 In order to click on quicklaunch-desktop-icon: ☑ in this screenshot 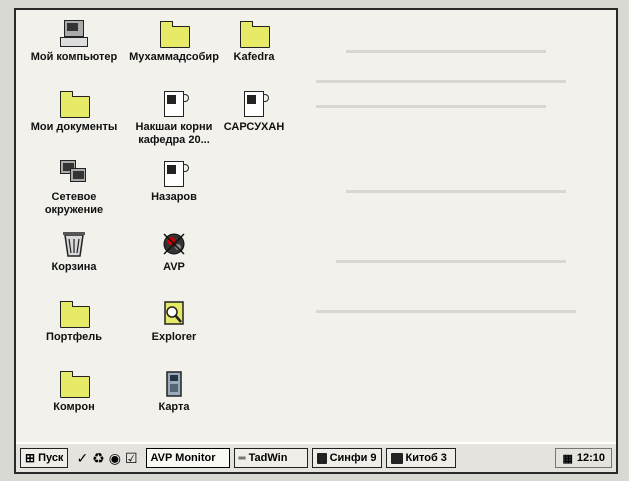, I will do `click(131, 458)`.